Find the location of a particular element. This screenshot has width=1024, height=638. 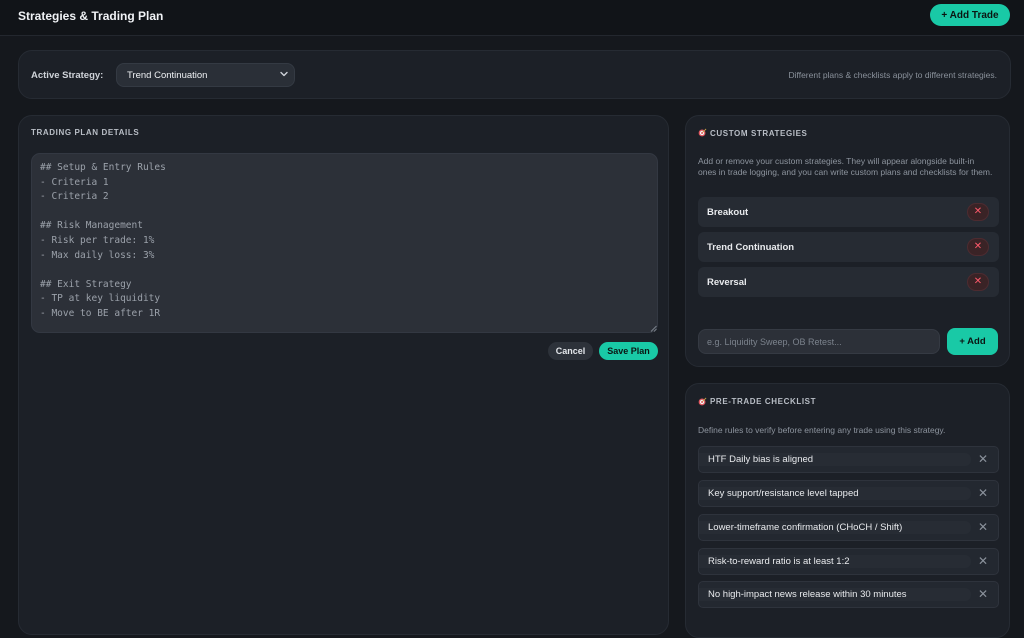

page-title: Strategies & Trading Plan is located at coordinates (91, 16).